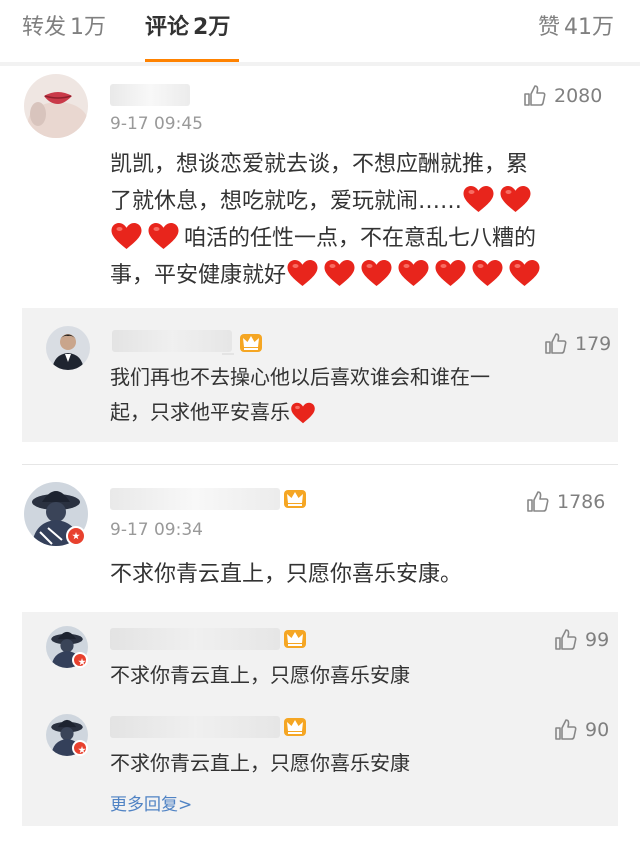  Describe the element at coordinates (198, 275) in the screenshot. I see `comment-text-segment: 事，平安健康就好` at that location.